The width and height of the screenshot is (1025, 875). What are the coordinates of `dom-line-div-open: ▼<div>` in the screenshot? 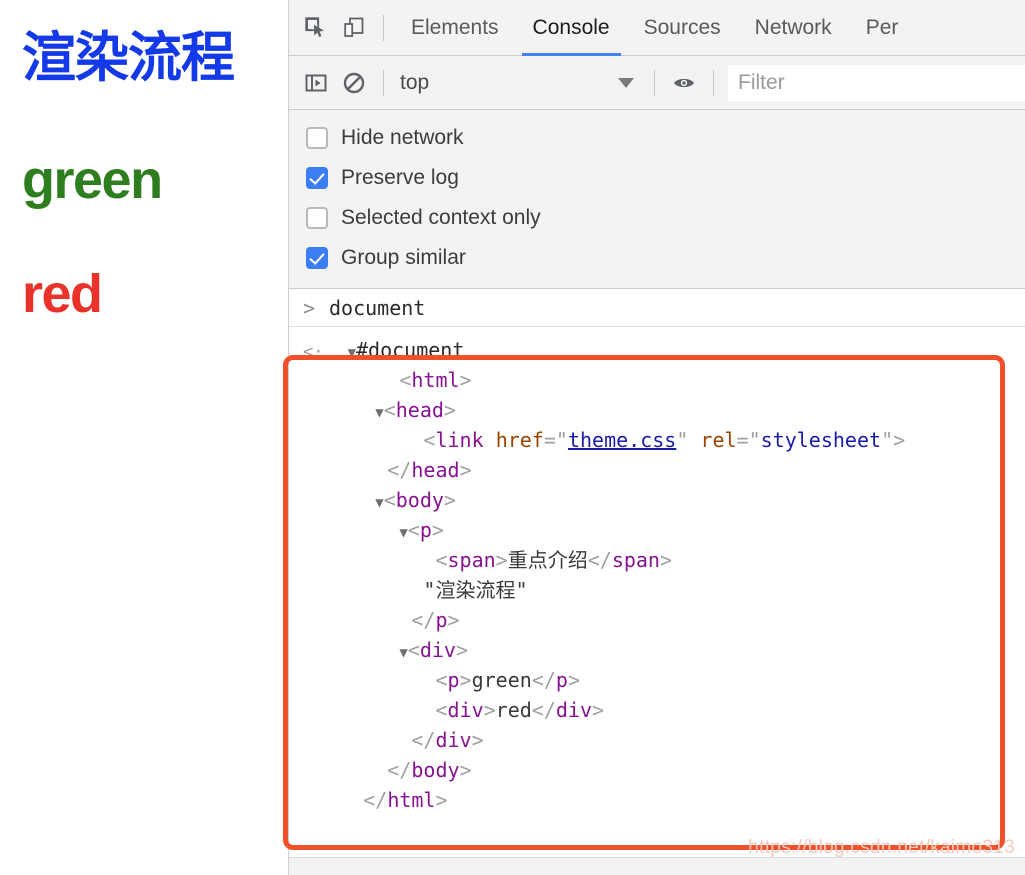 It's located at (664, 650).